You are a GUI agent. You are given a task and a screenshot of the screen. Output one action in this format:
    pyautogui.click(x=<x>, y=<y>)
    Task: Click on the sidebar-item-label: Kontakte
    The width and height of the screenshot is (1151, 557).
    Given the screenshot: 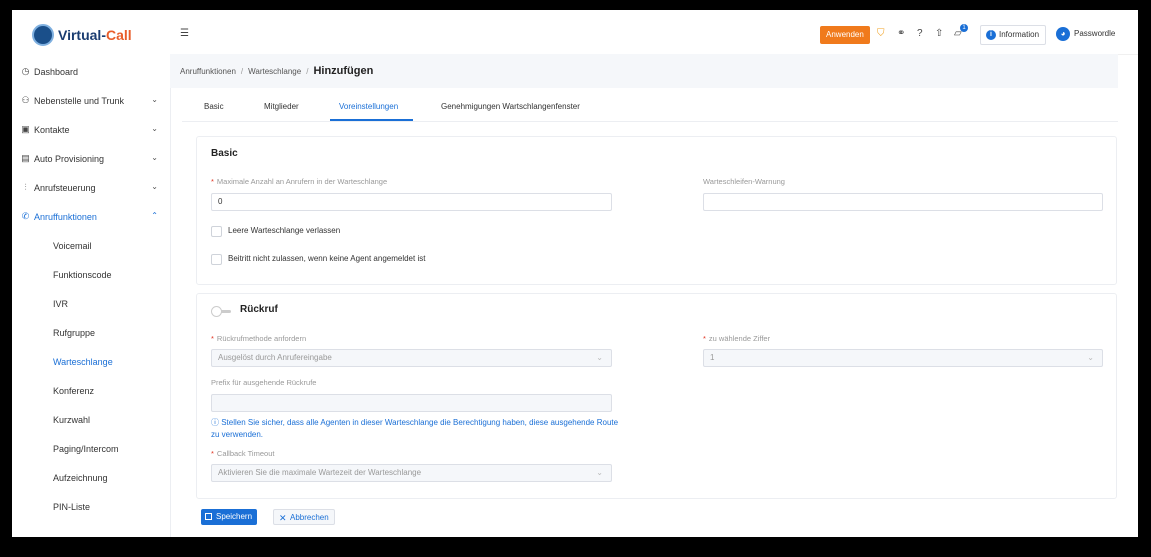 What is the action you would take?
    pyautogui.click(x=52, y=129)
    